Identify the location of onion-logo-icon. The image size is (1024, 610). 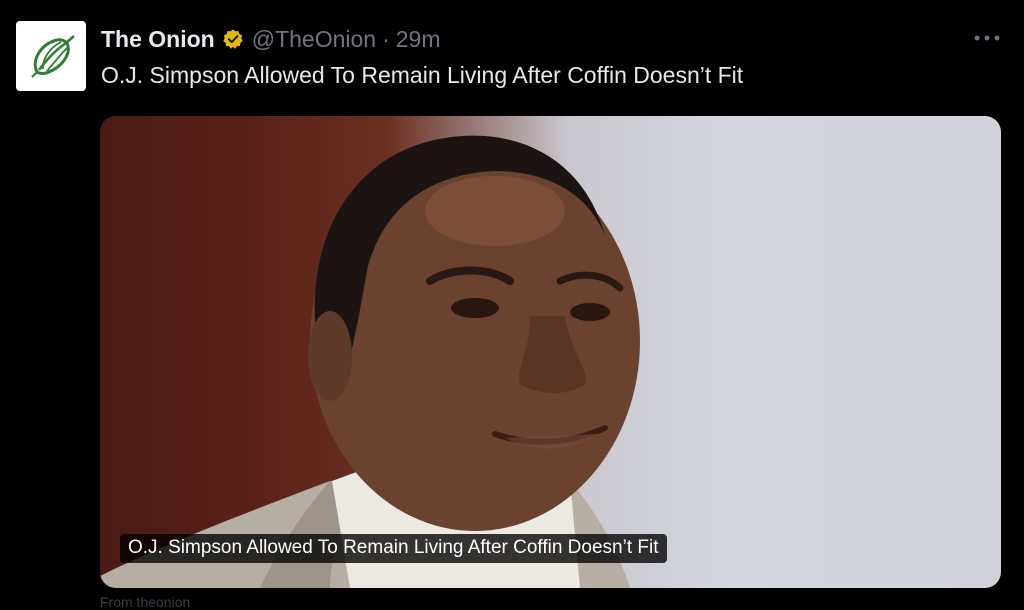
(53, 56).